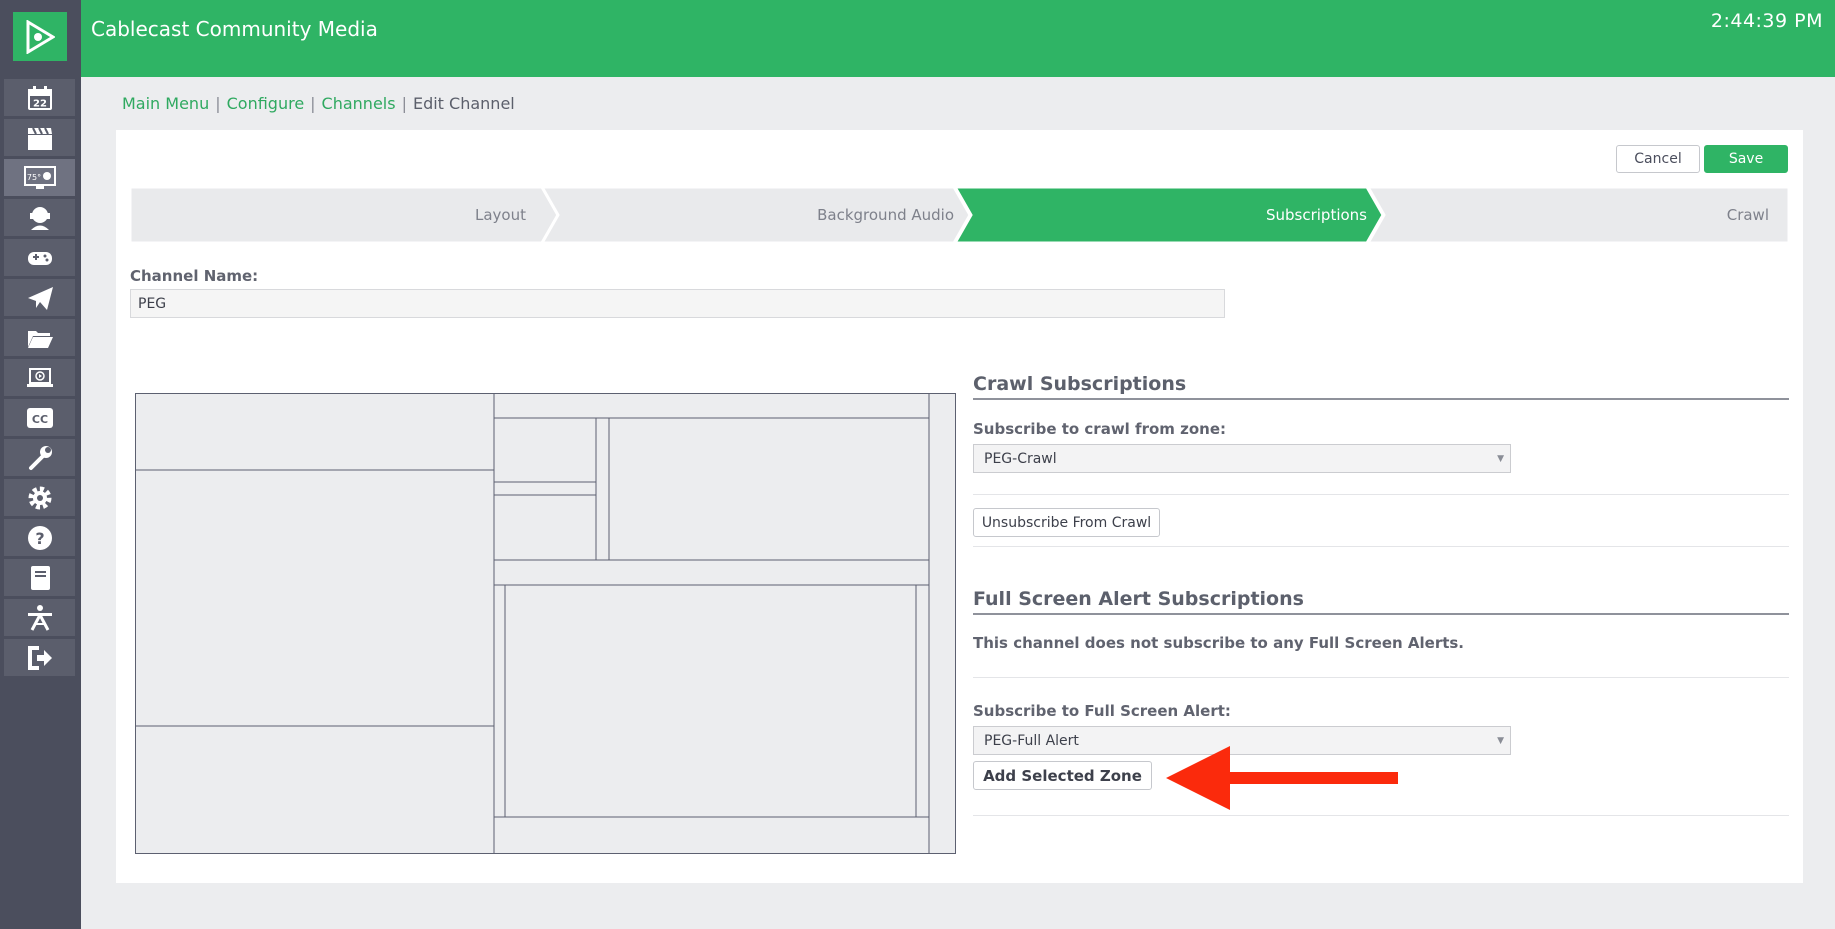 The image size is (1835, 929). I want to click on full-alert-label: Subscribe to Full Screen Alert:, so click(1102, 711).